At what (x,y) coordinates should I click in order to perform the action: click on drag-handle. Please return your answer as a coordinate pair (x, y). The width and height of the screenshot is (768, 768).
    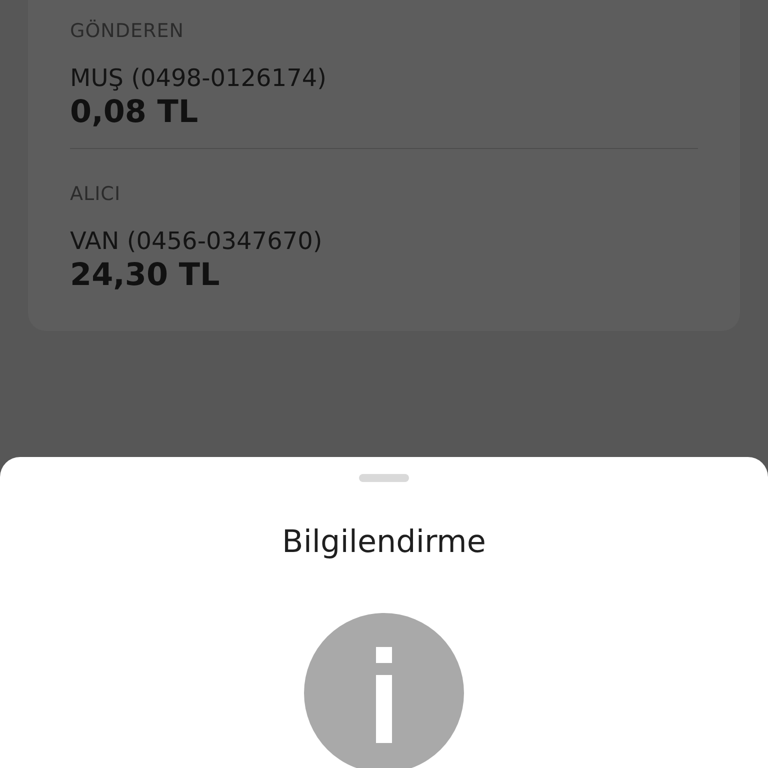
    Looking at the image, I should click on (384, 478).